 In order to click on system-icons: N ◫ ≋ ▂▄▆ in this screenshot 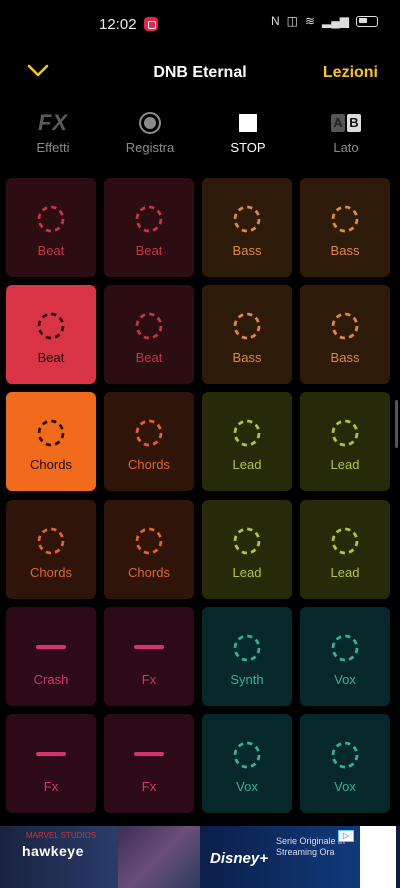, I will do `click(324, 21)`.